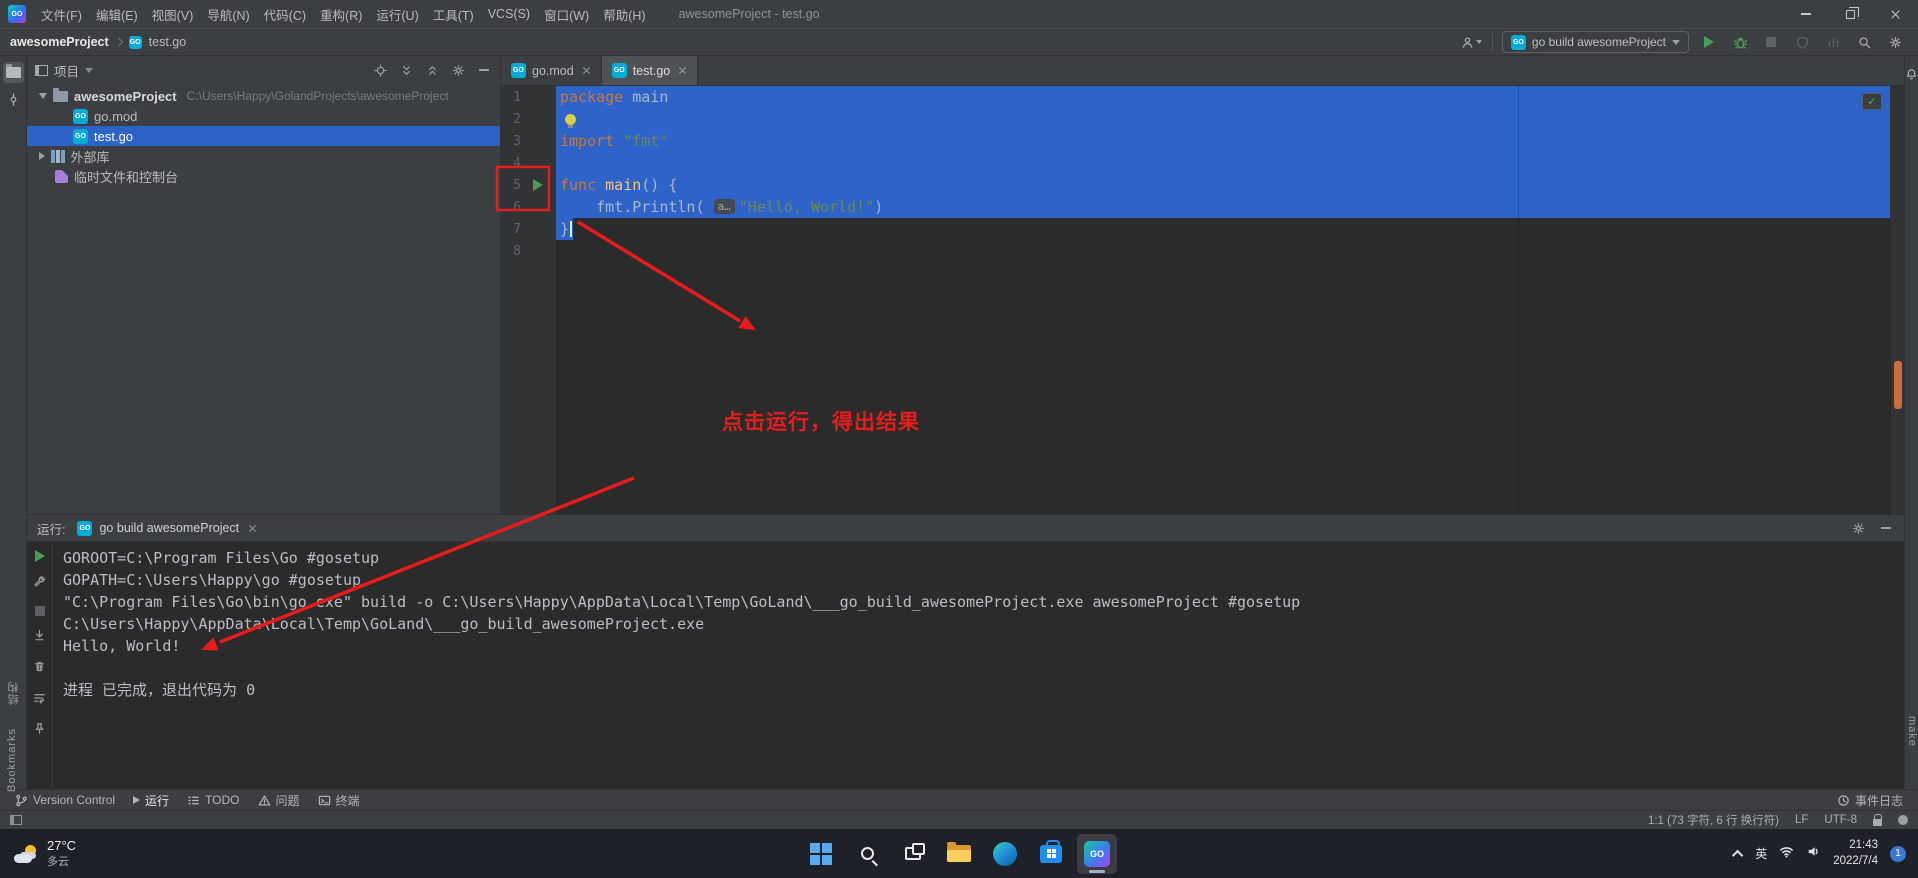  I want to click on commit-toolwindow-button, so click(13, 99).